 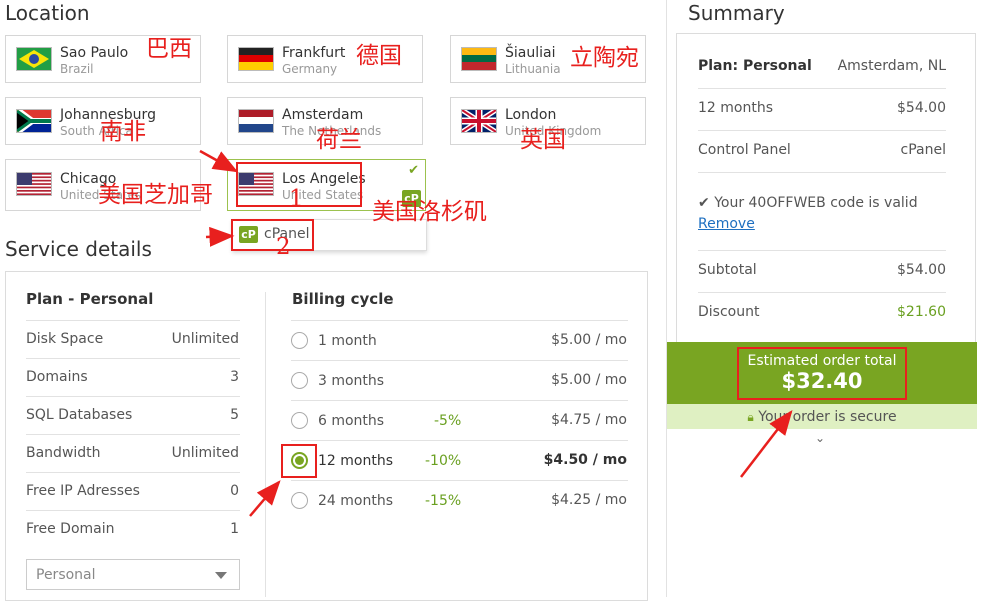 What do you see at coordinates (766, 444) in the screenshot?
I see `arrow-to-order-total` at bounding box center [766, 444].